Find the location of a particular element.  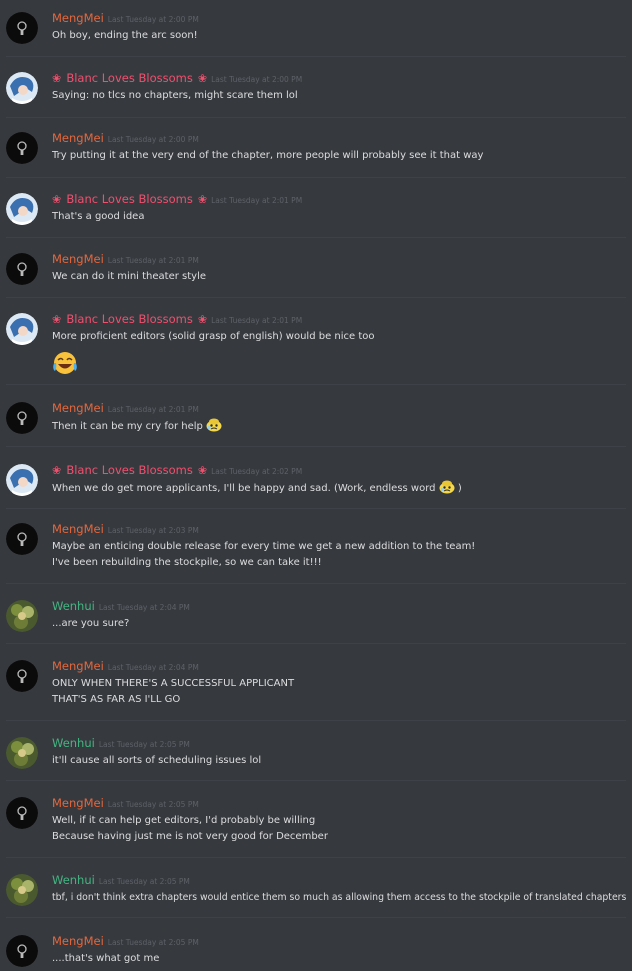

timestamp: Last Tuesday at 2:02 PM is located at coordinates (257, 471).